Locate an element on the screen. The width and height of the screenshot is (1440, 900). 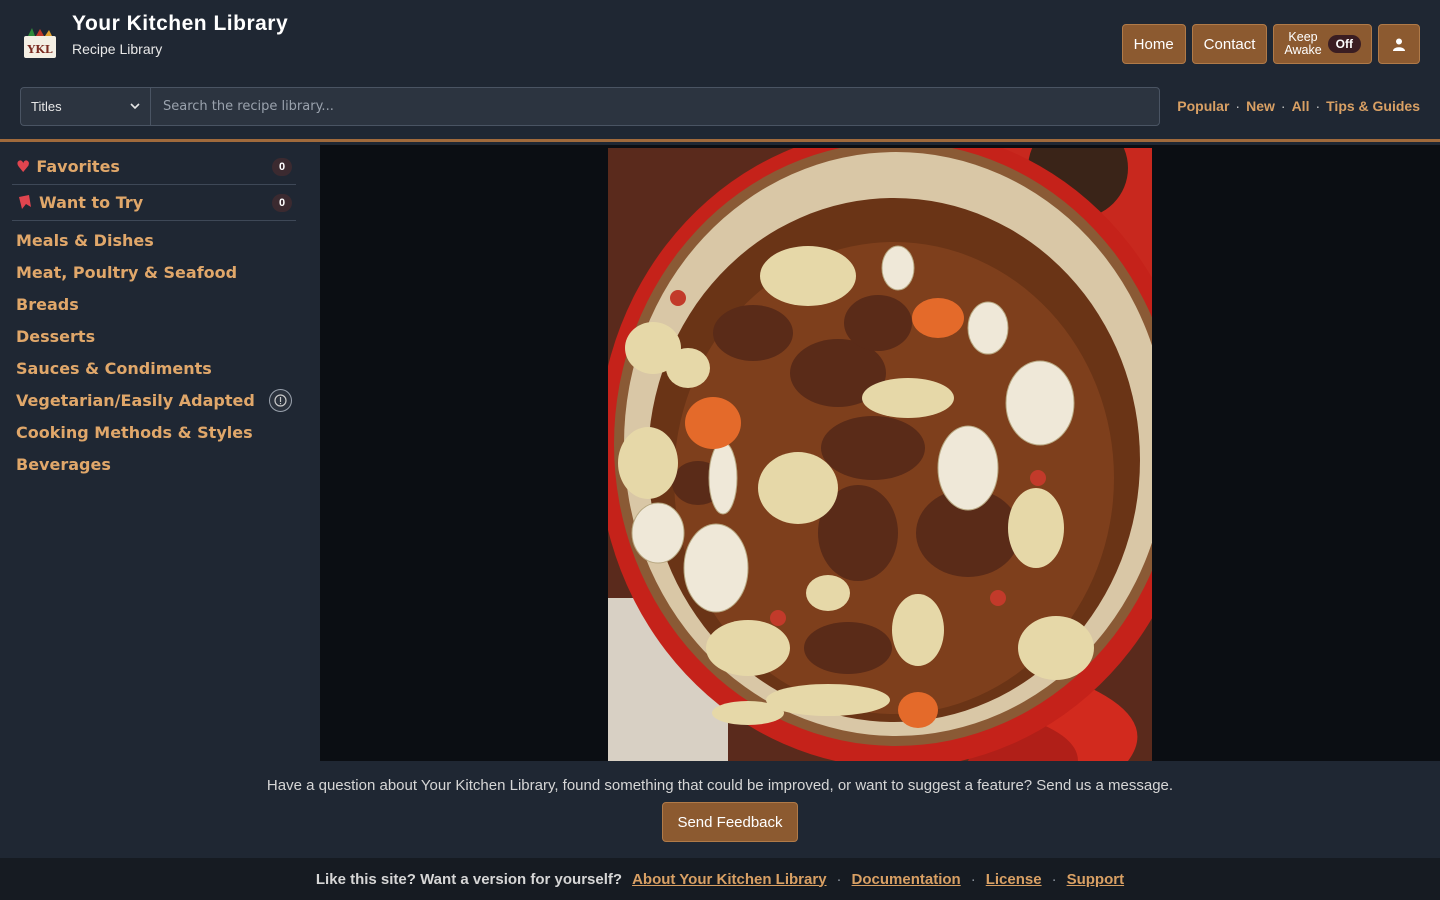
site-subtitle: Recipe Library is located at coordinates (117, 49).